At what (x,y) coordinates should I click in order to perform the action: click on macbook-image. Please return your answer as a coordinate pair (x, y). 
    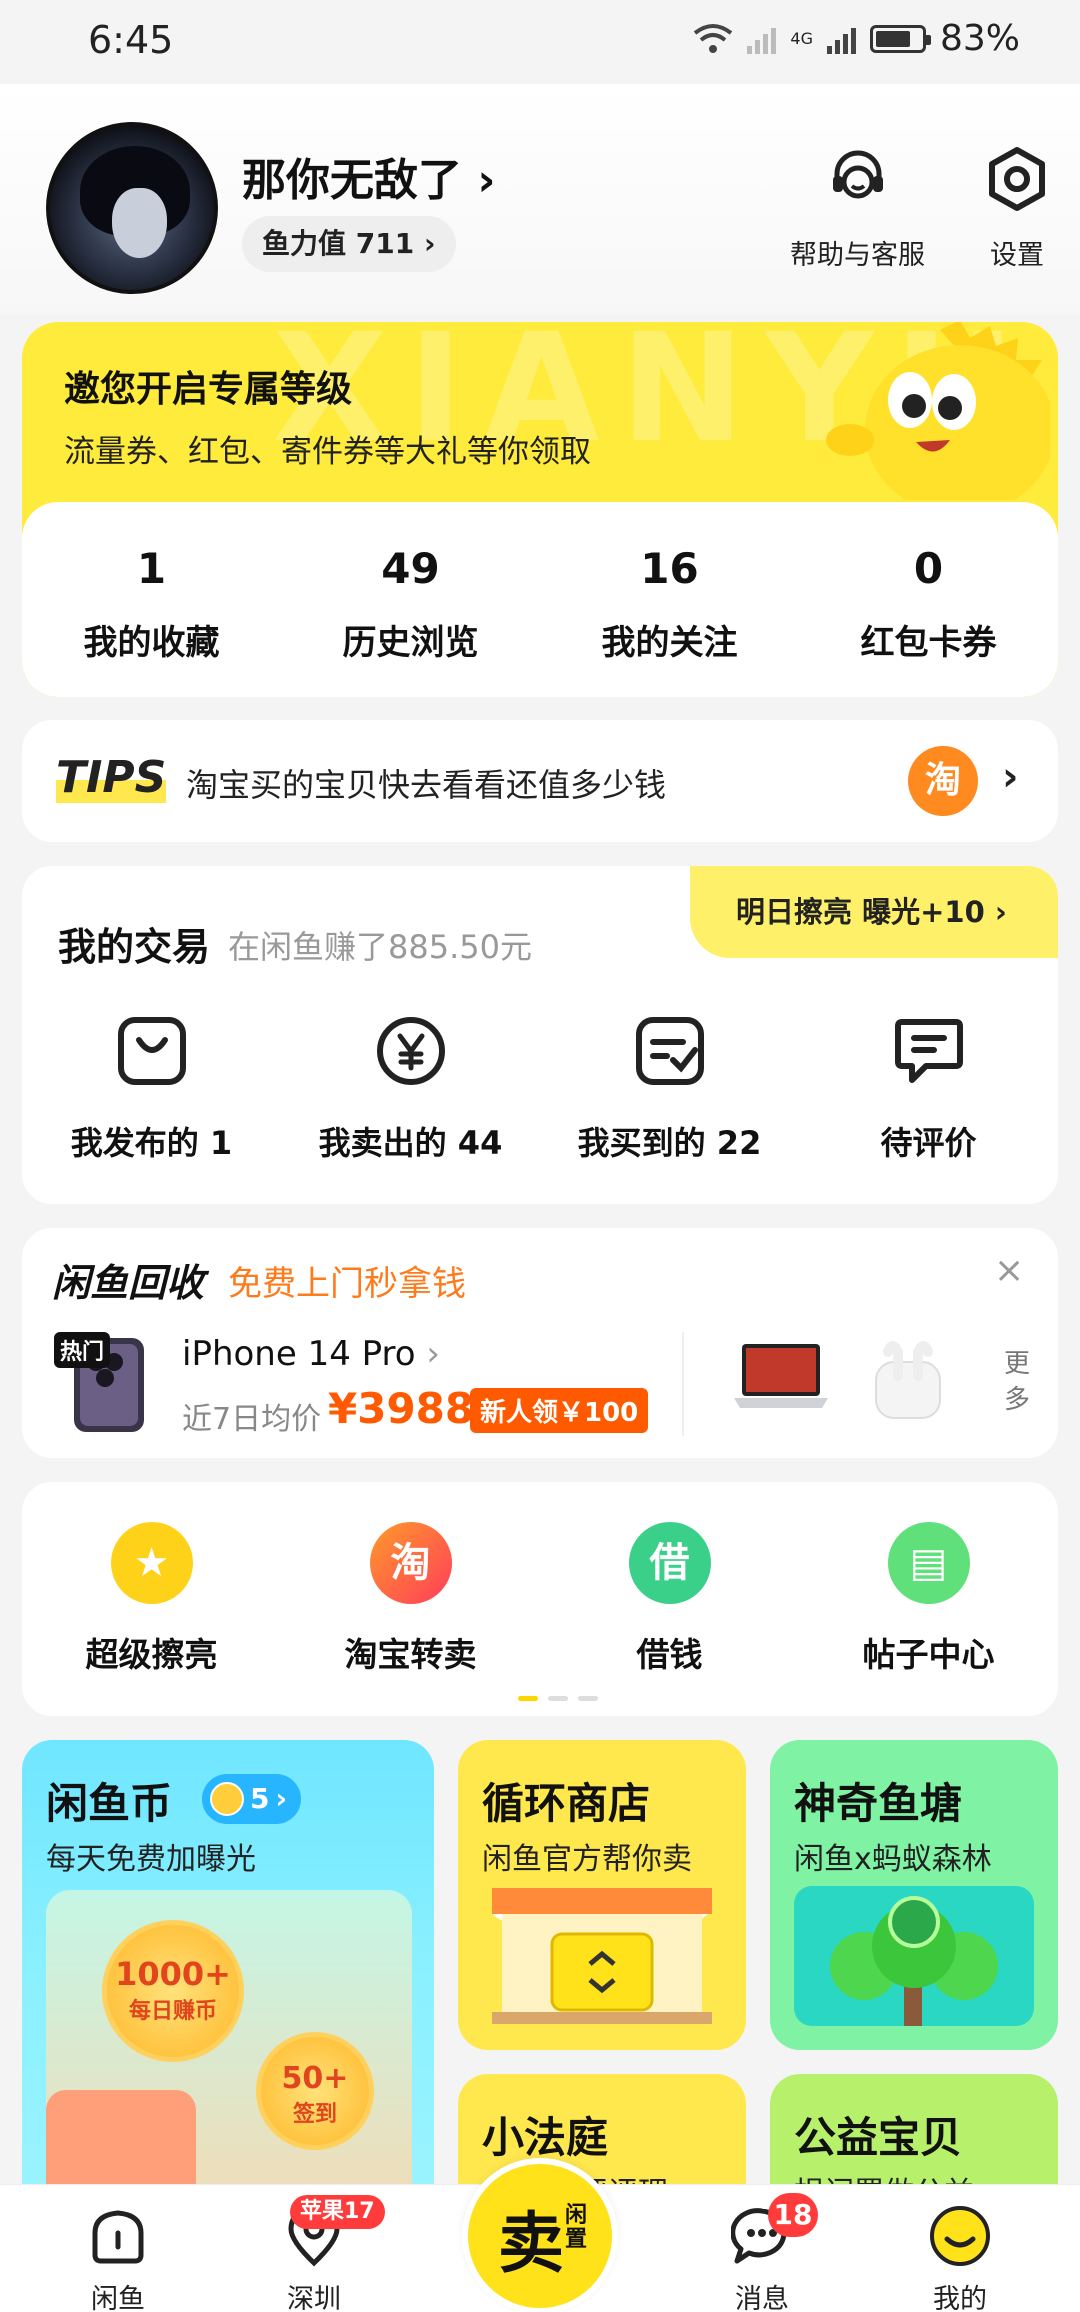
    Looking at the image, I should click on (781, 1381).